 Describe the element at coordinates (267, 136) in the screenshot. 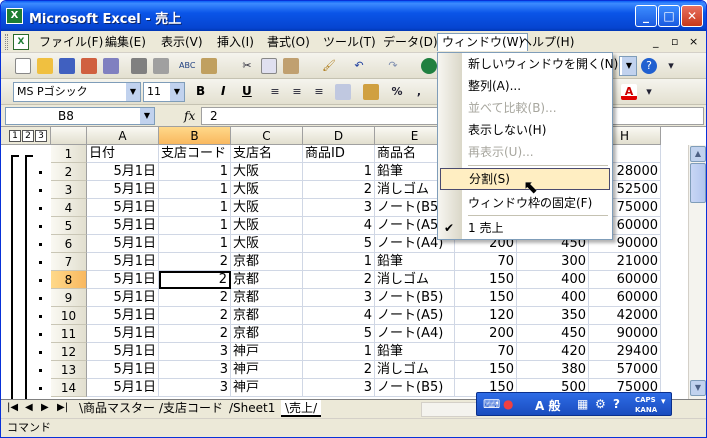

I see `column-header-c: C` at that location.